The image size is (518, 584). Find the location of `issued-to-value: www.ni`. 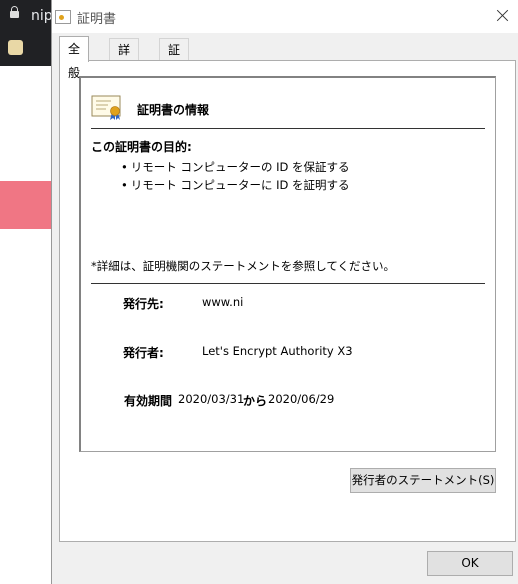

issued-to-value: www.ni is located at coordinates (223, 302).